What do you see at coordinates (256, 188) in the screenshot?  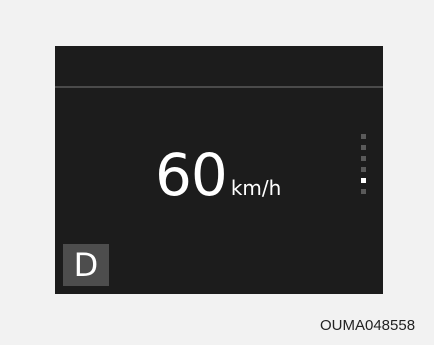 I see `speed-unit: km/h` at bounding box center [256, 188].